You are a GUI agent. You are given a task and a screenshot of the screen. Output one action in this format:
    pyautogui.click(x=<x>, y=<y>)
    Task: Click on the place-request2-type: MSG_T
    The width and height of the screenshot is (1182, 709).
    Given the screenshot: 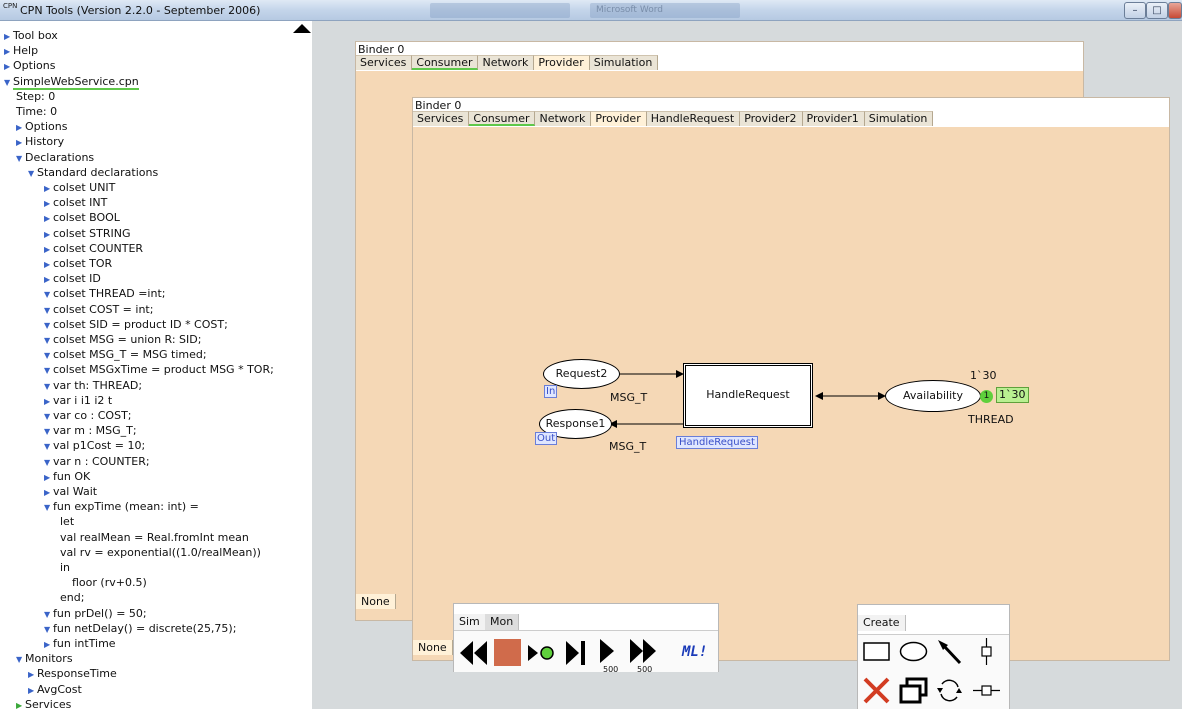 What is the action you would take?
    pyautogui.click(x=628, y=397)
    